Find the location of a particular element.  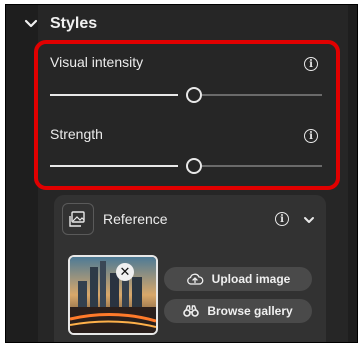

image-reference-icon is located at coordinates (77, 219).